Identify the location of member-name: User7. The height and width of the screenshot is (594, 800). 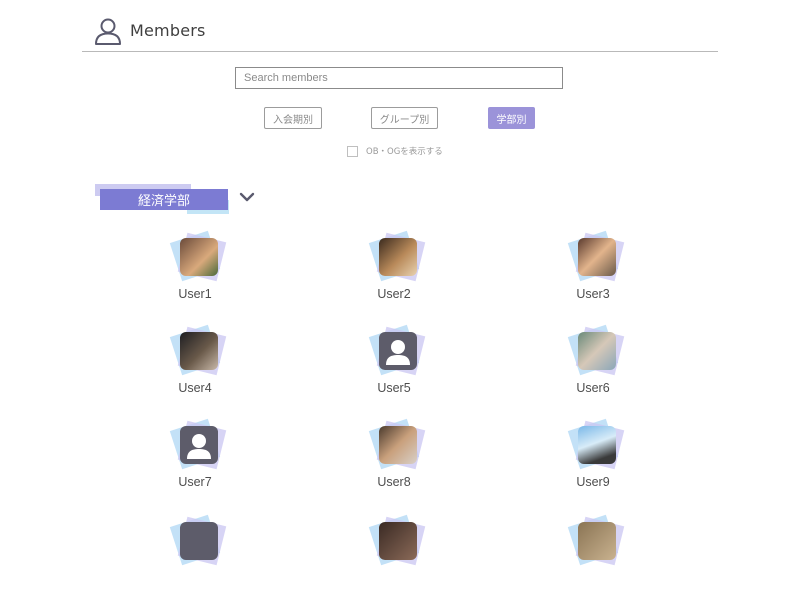
(195, 482).